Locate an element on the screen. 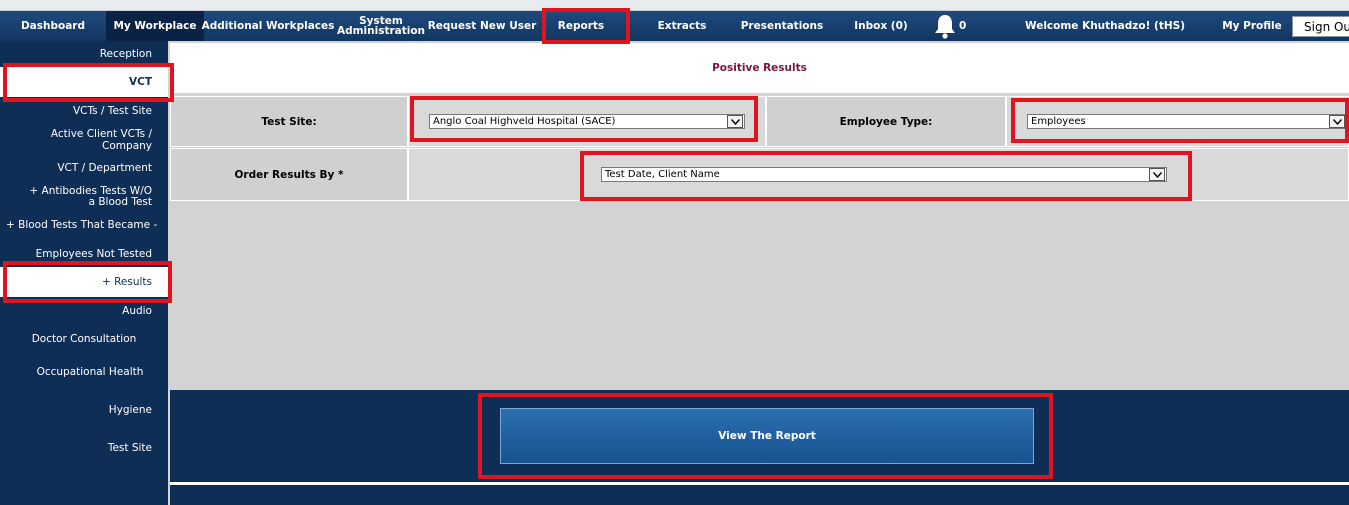 This screenshot has height=505, width=1349. test-site-label: Test Site: is located at coordinates (289, 121).